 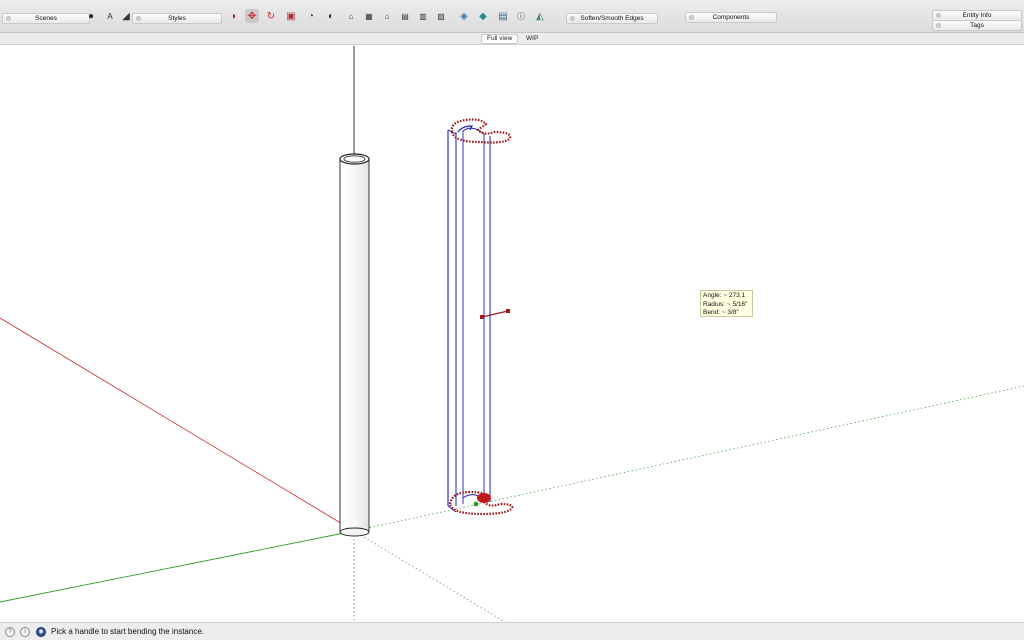 What do you see at coordinates (351, 16) in the screenshot?
I see `view-iso-icon: ⌂` at bounding box center [351, 16].